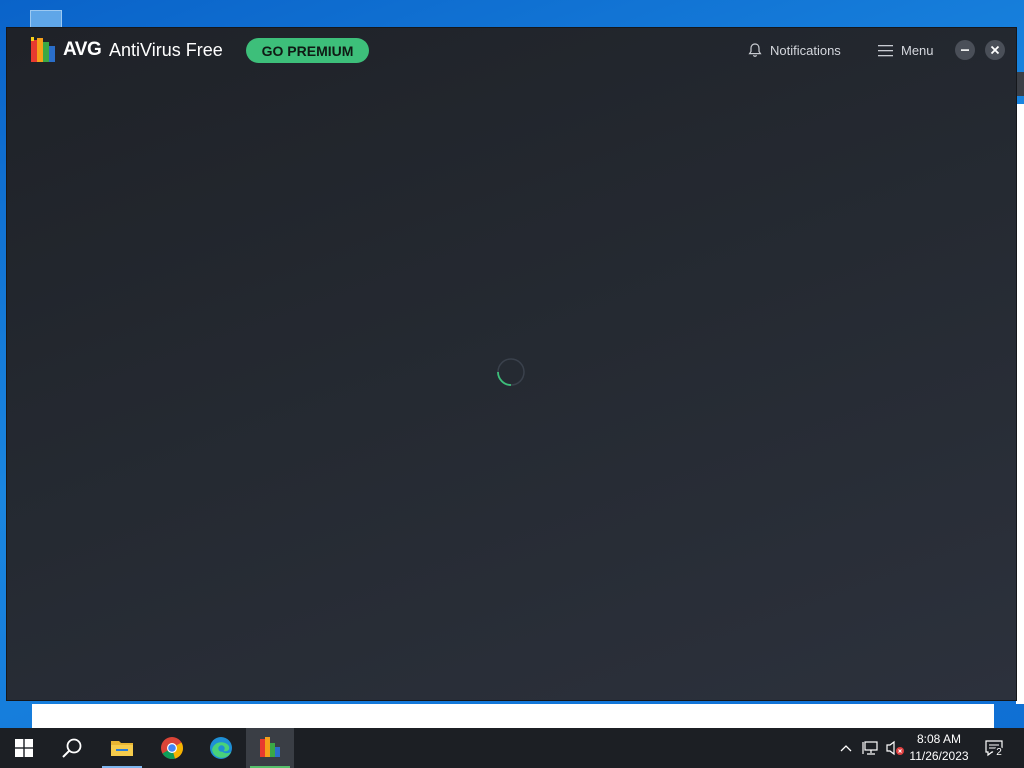 This screenshot has height=768, width=1024. Describe the element at coordinates (885, 50) in the screenshot. I see `hamburger-icon` at that location.